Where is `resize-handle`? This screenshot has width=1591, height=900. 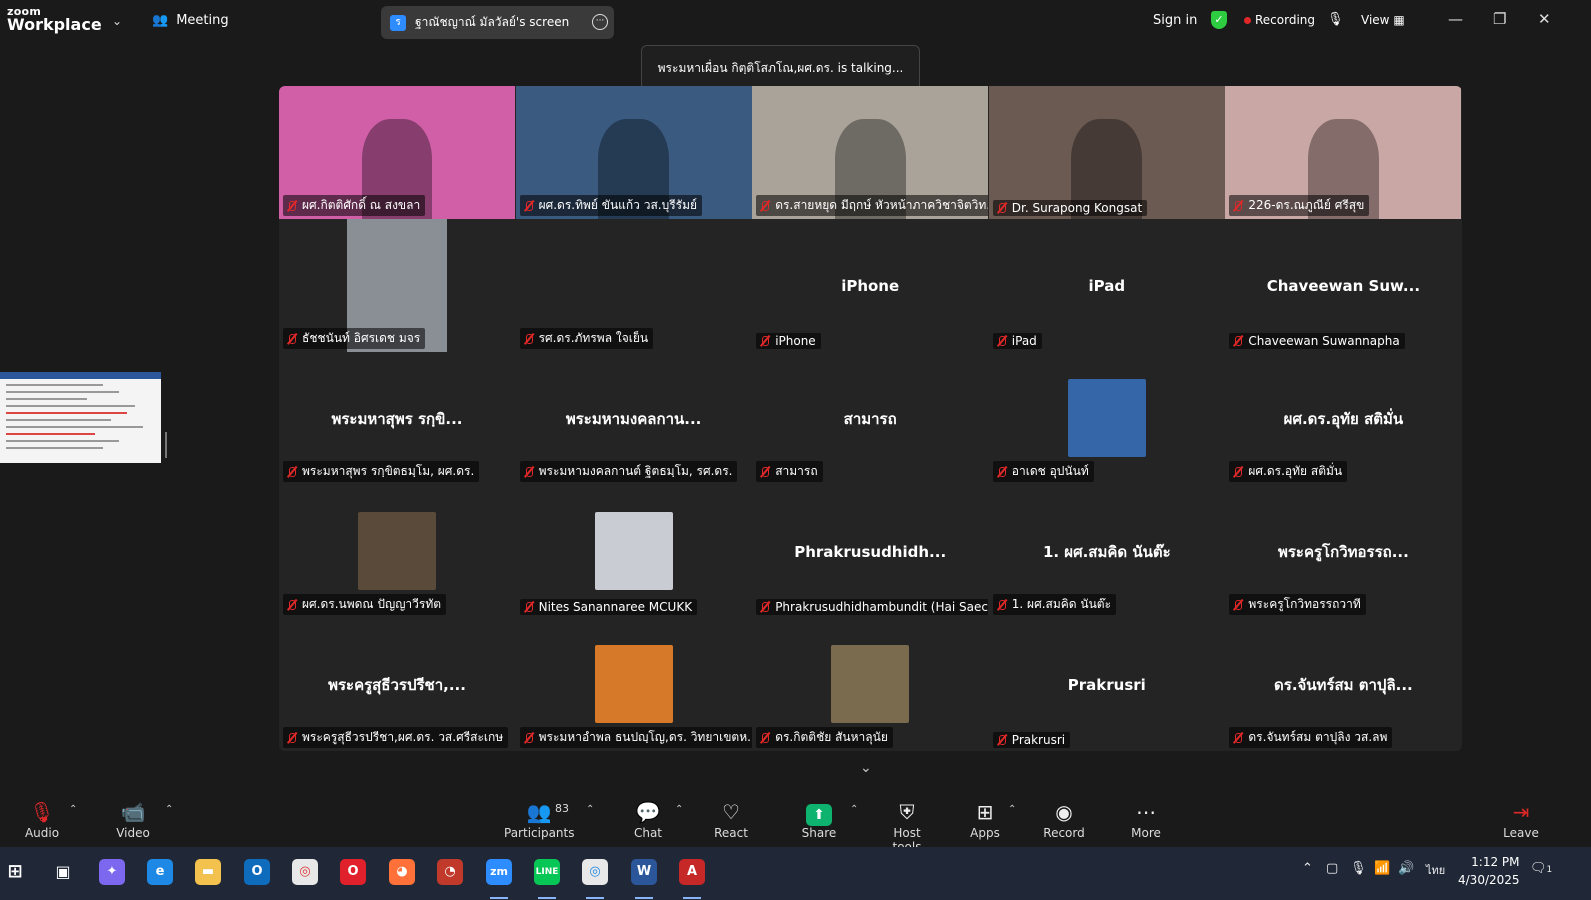
resize-handle is located at coordinates (166, 445).